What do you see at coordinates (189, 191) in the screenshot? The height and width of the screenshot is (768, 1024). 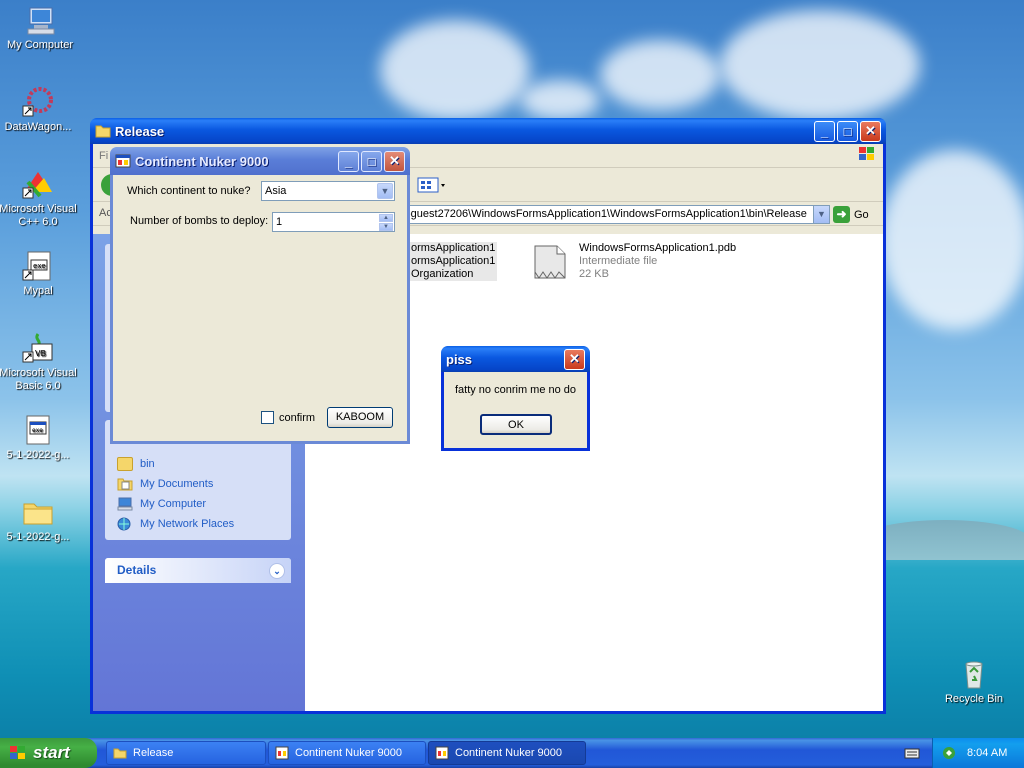 I see `continent-label: Which continent to nuke?` at bounding box center [189, 191].